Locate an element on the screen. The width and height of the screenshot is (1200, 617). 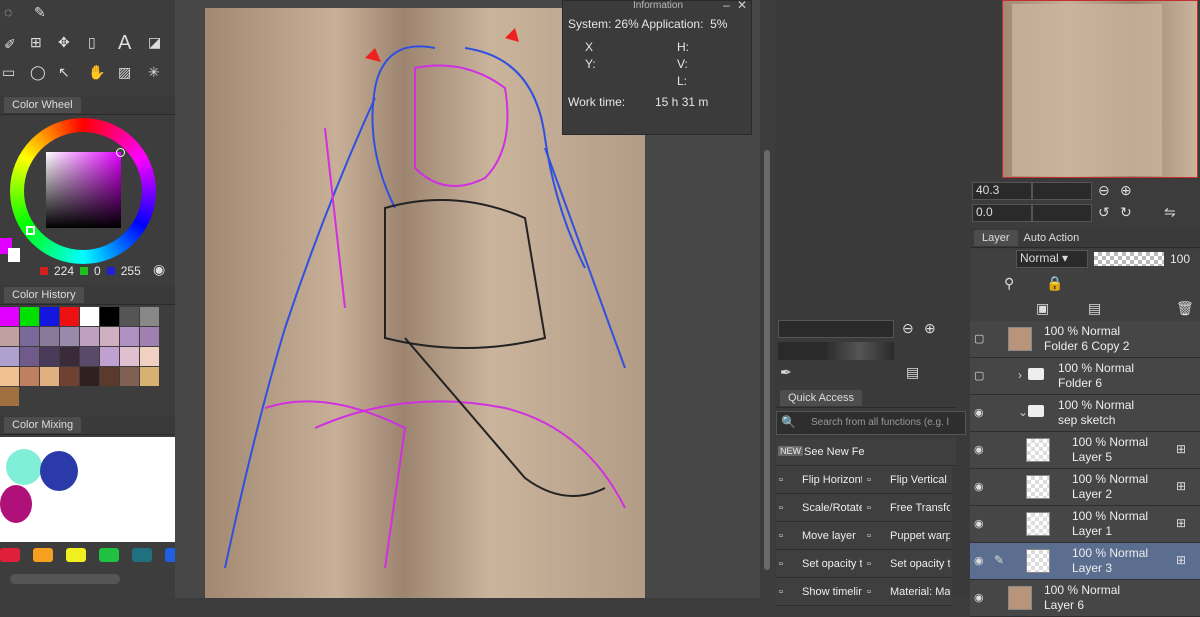
quick-access-item: ▫ Material: Ma is located at coordinates (908, 592).